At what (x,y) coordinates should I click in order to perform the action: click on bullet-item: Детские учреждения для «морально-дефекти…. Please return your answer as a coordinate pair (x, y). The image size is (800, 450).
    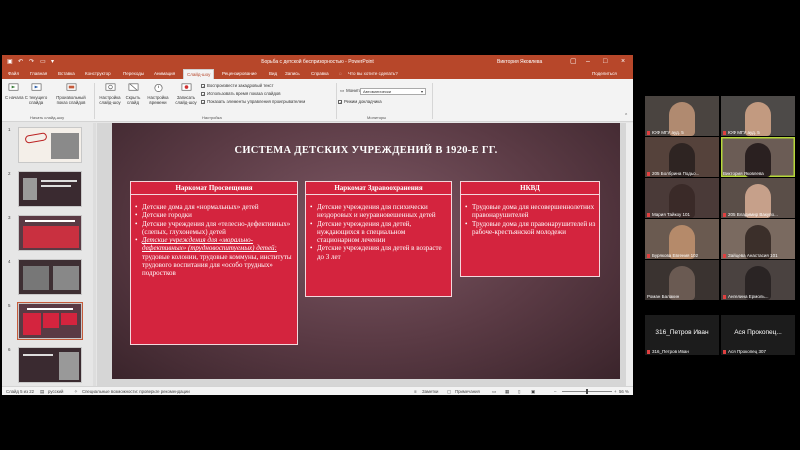
    Looking at the image, I should click on (214, 244).